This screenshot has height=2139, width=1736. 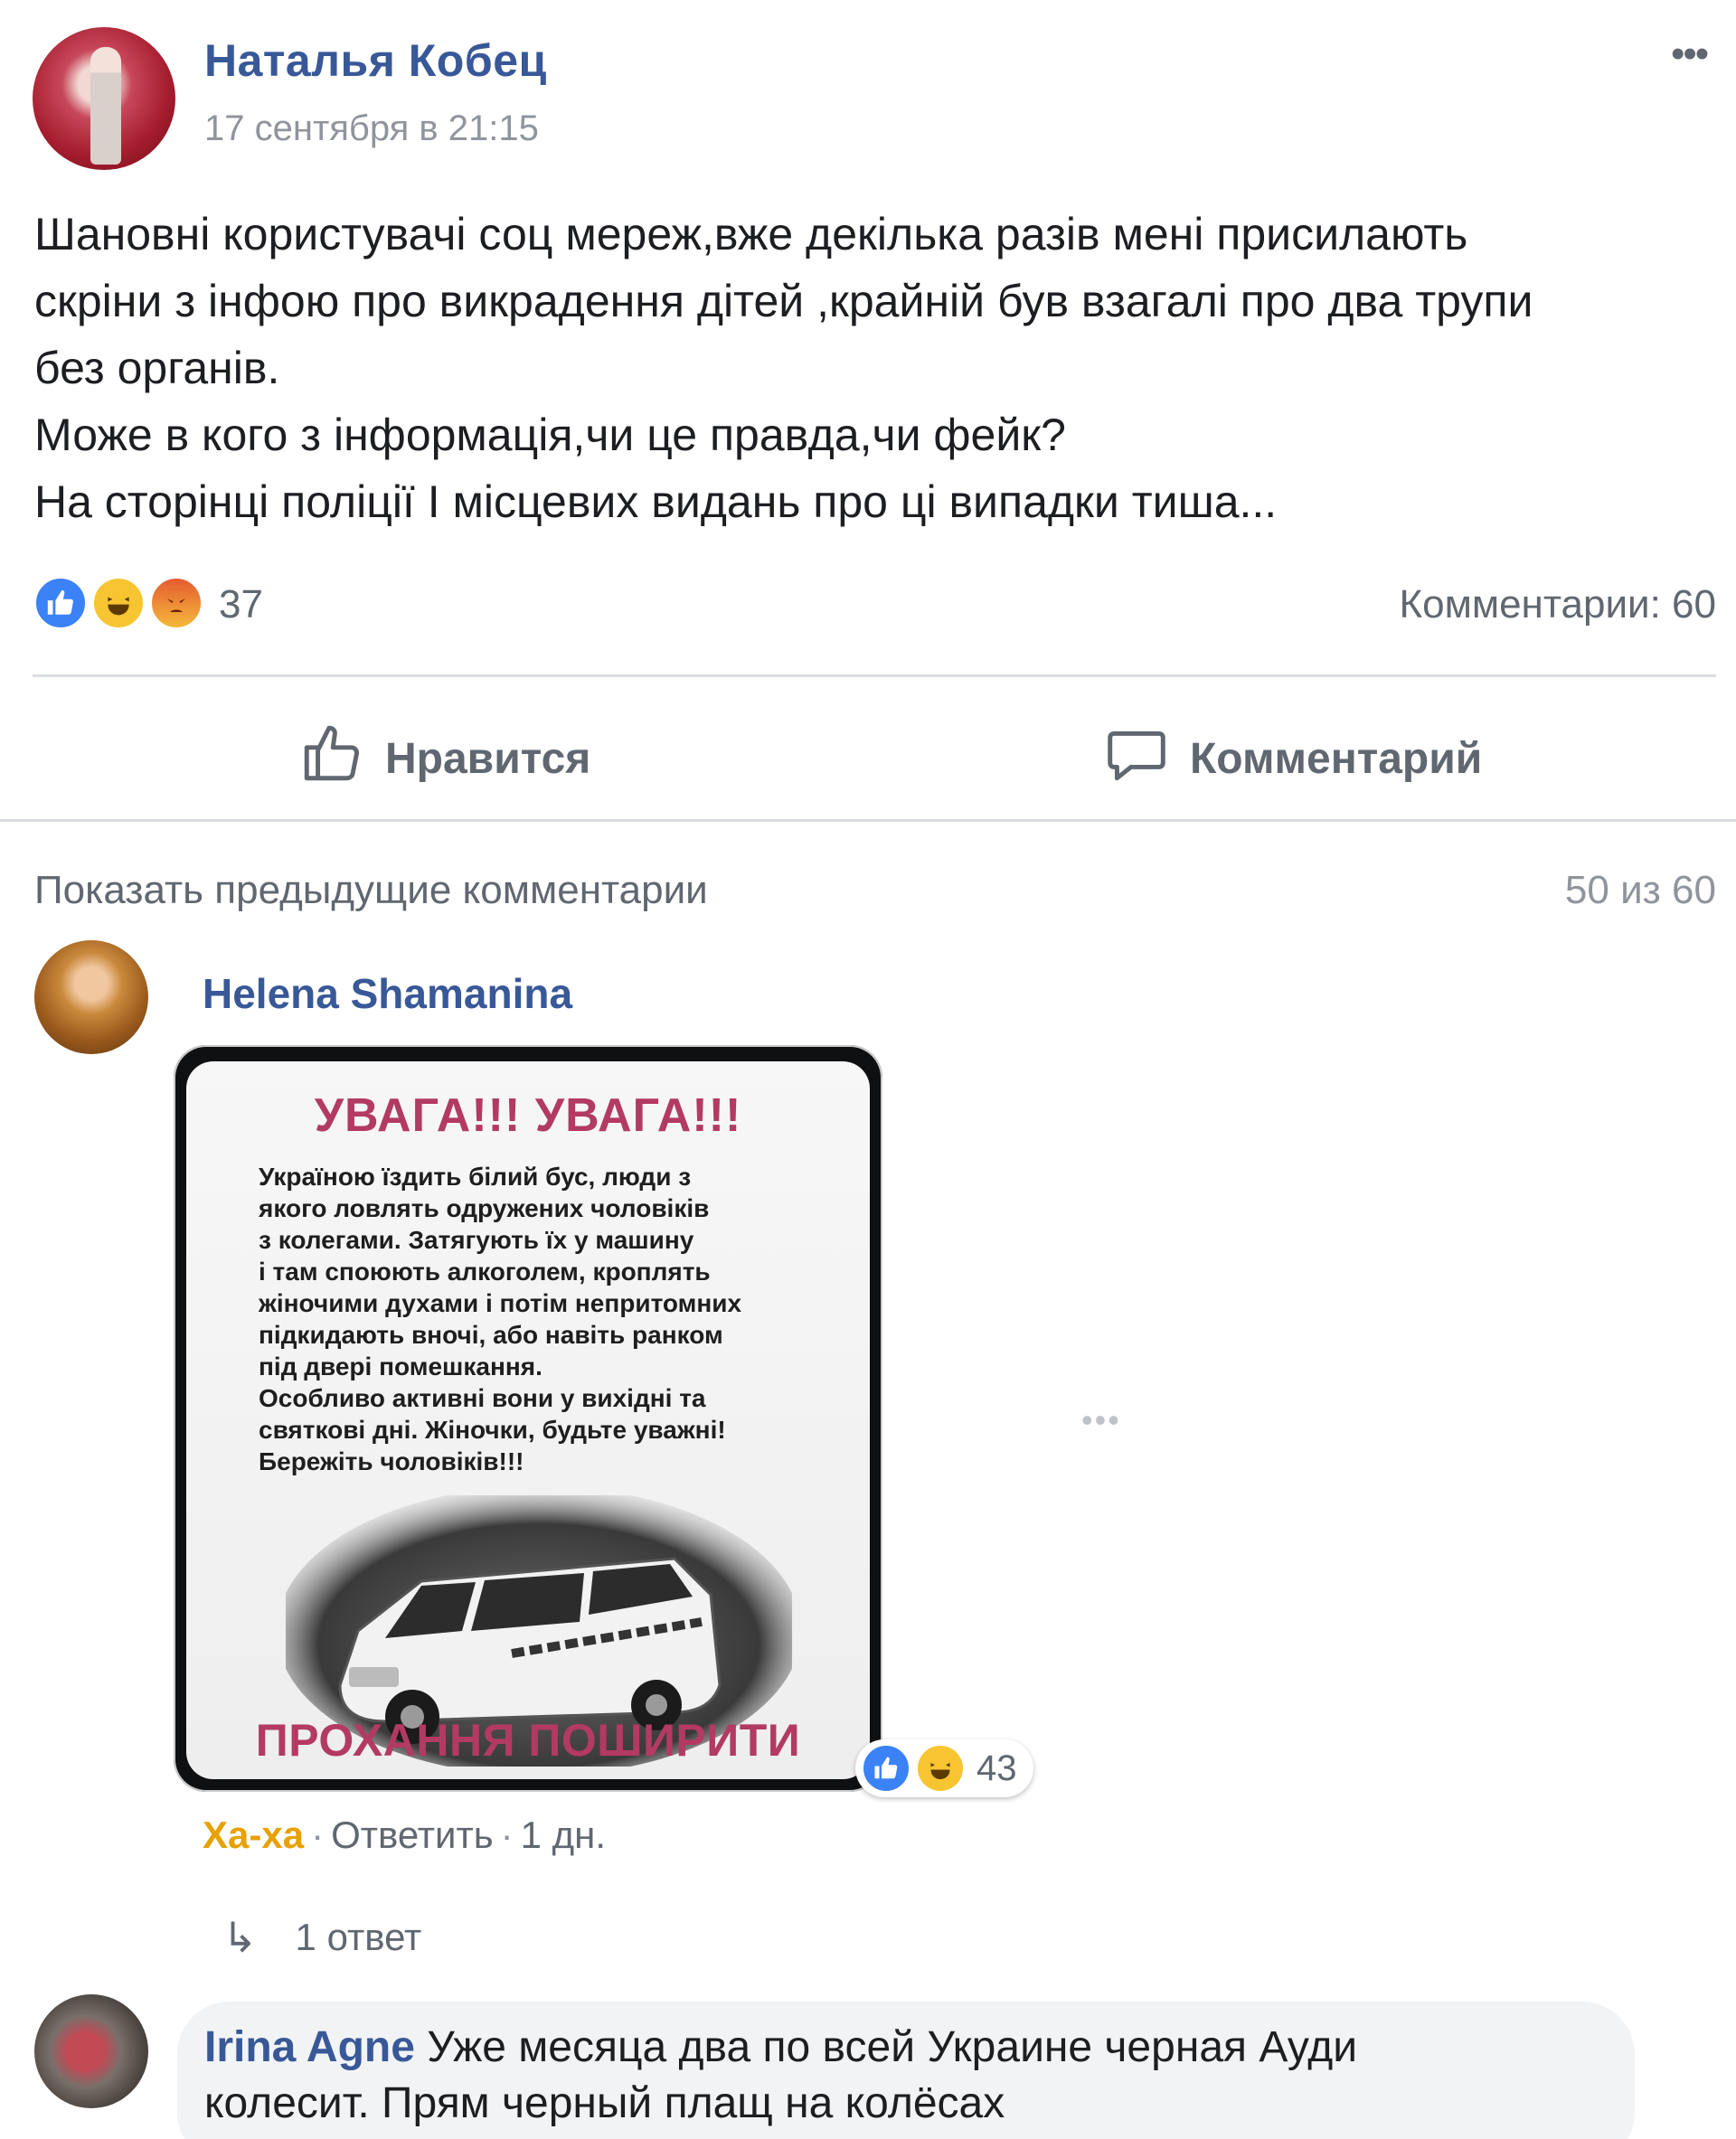 What do you see at coordinates (477, 1240) in the screenshot?
I see `image-text-line: з колегами. Затягують їх у машину` at bounding box center [477, 1240].